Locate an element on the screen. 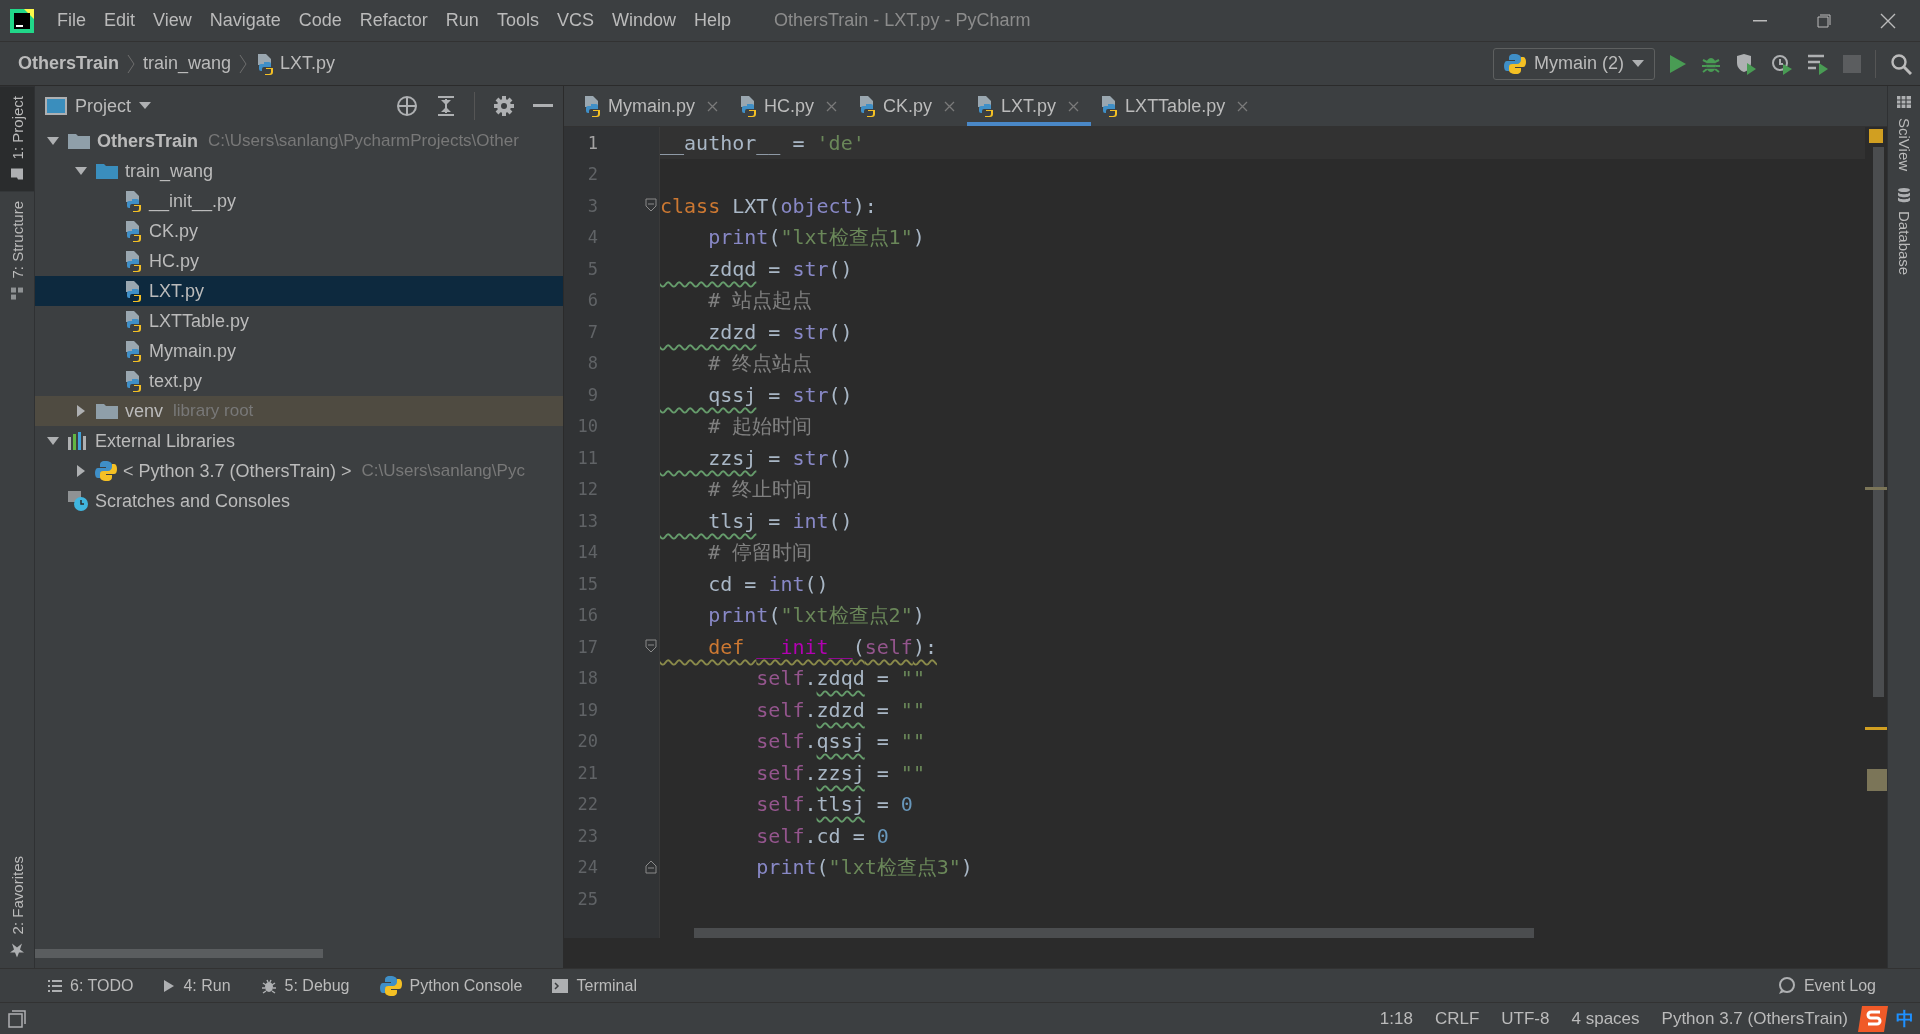 Image resolution: width=1920 pixels, height=1034 pixels. tree-label: Scratches and Consoles is located at coordinates (193, 501).